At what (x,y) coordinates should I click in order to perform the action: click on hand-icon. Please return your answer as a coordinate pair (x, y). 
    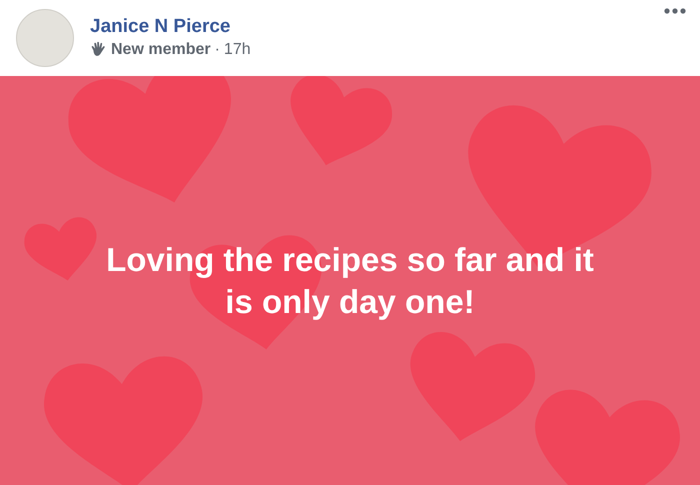
    Looking at the image, I should click on (98, 49).